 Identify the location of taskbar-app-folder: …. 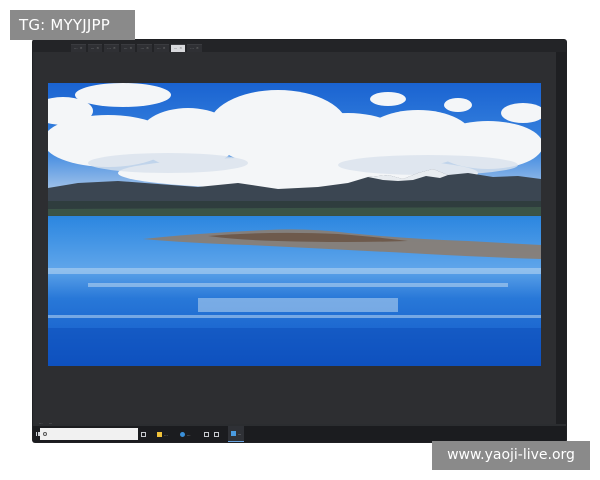
(162, 434).